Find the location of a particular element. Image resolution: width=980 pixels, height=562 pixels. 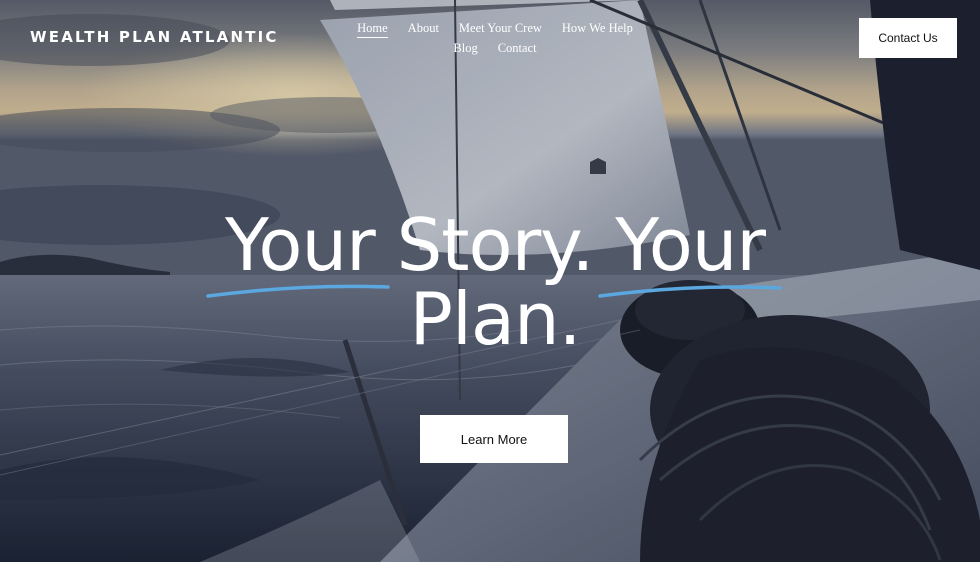

learn-more-button: Learn More is located at coordinates (494, 439).